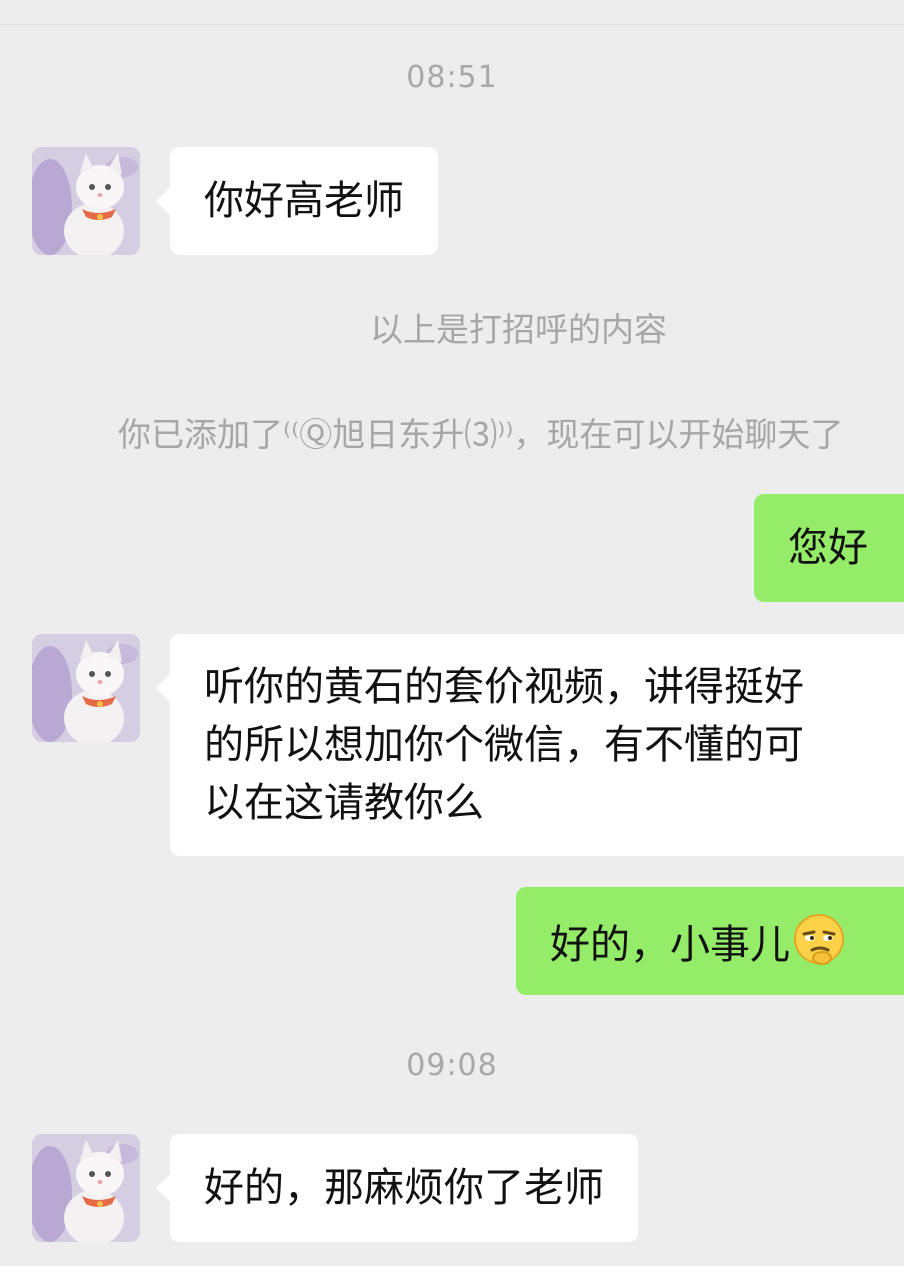 The image size is (904, 1266). What do you see at coordinates (404, 1188) in the screenshot?
I see `message-text: 好的，那麻烦你了老师` at bounding box center [404, 1188].